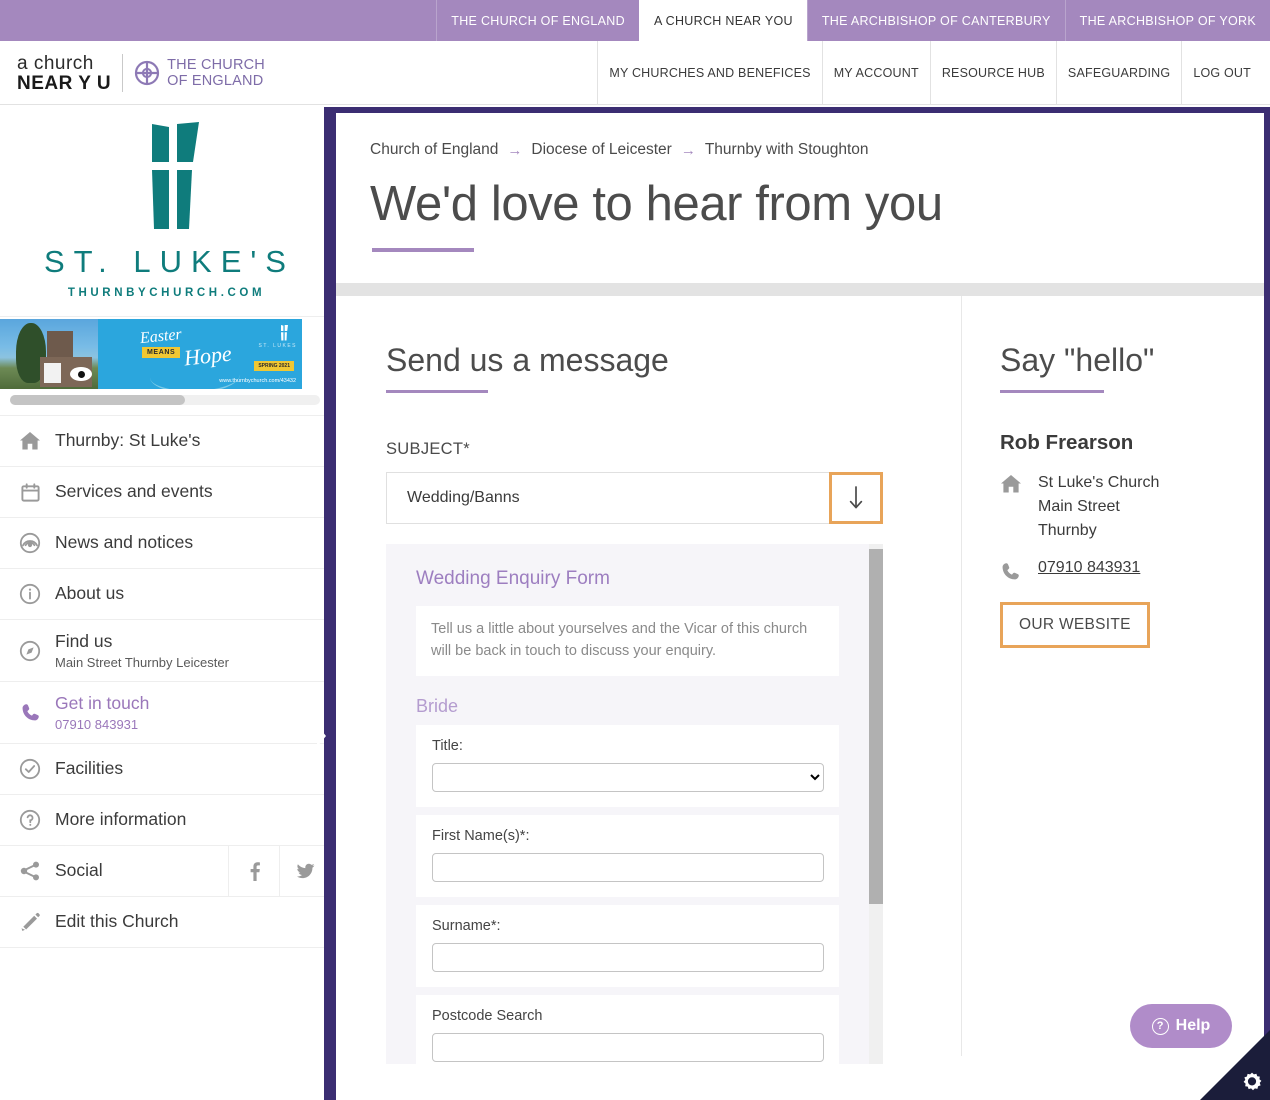 The height and width of the screenshot is (1100, 1270). I want to click on embed-scrollbar, so click(876, 804).